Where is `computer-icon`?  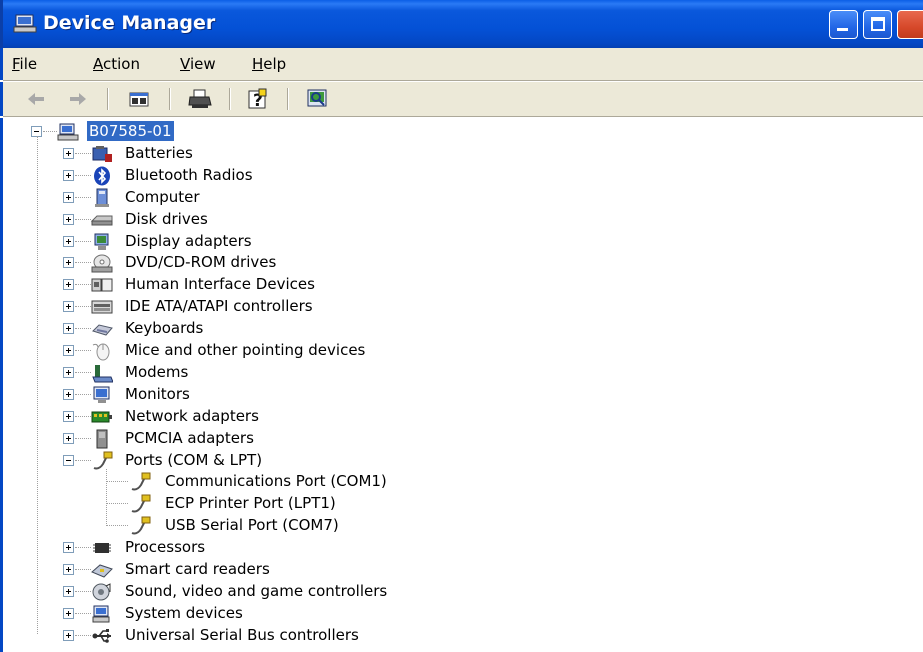
computer-icon is located at coordinates (102, 197).